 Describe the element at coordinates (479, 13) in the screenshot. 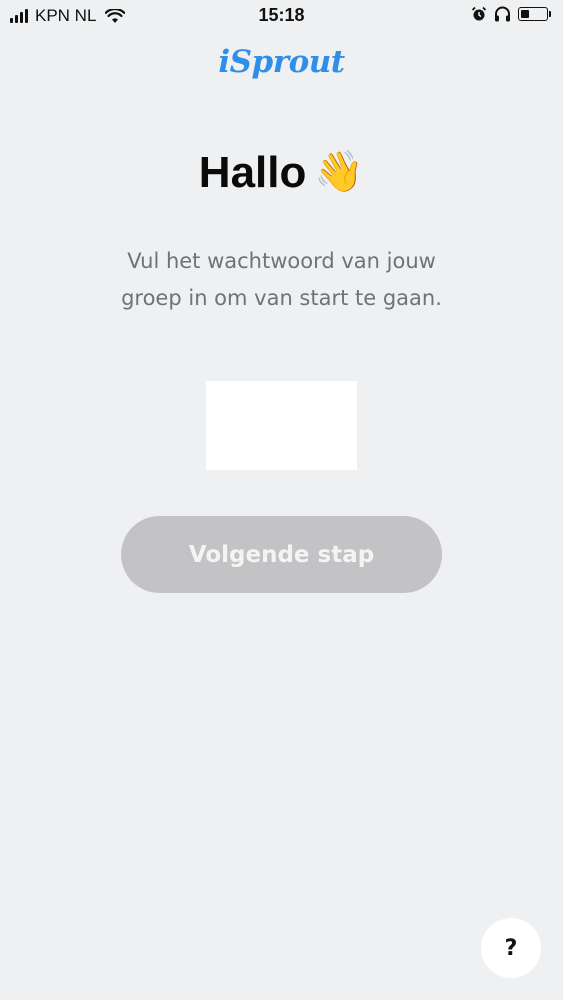

I see `alarm-icon` at that location.